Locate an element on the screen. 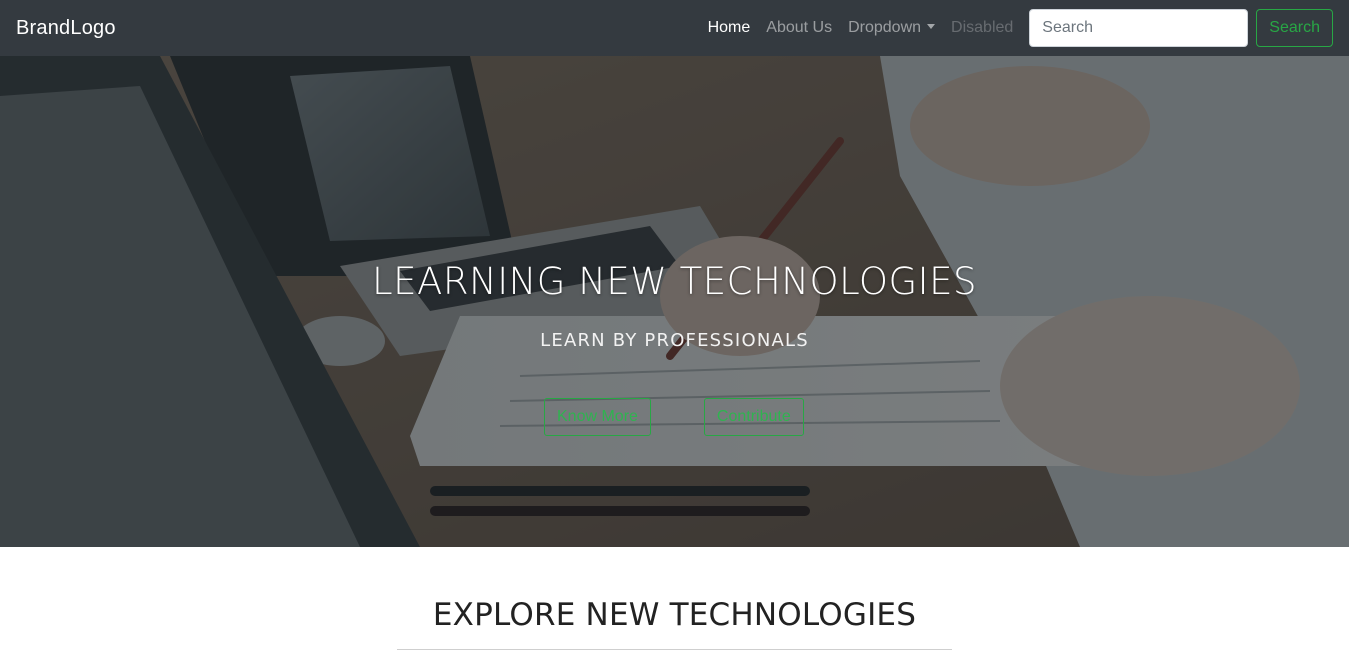 The width and height of the screenshot is (1349, 654). nav-links: Home About Us Dropdown Disabled is located at coordinates (861, 28).